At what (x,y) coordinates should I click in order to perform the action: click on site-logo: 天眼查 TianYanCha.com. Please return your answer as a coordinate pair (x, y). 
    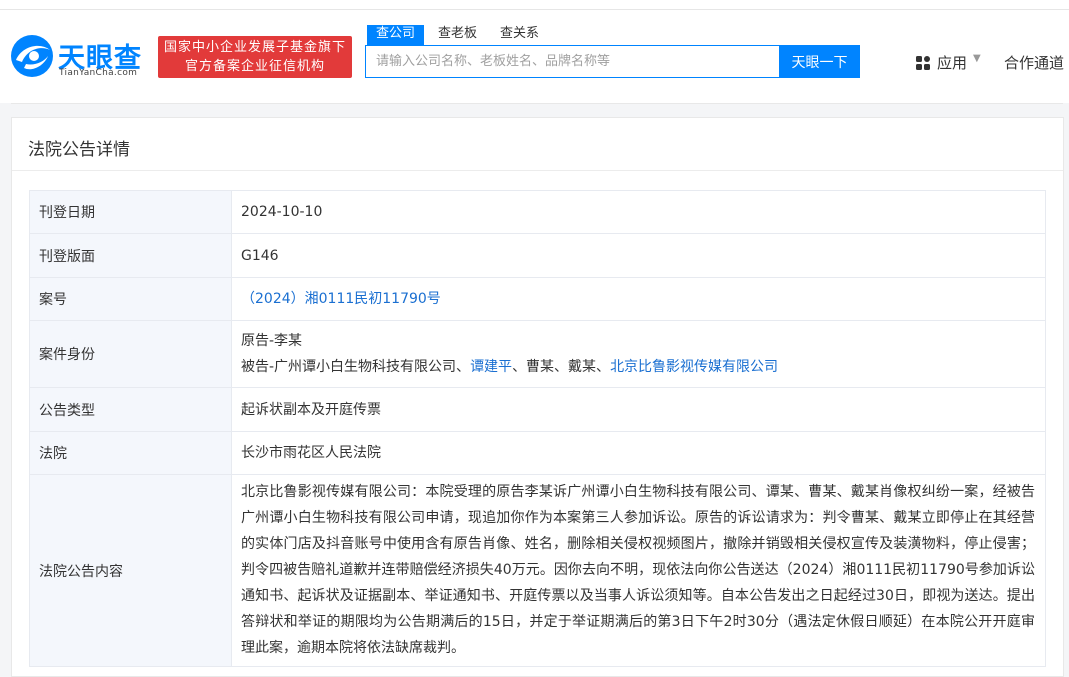
    Looking at the image, I should click on (80, 58).